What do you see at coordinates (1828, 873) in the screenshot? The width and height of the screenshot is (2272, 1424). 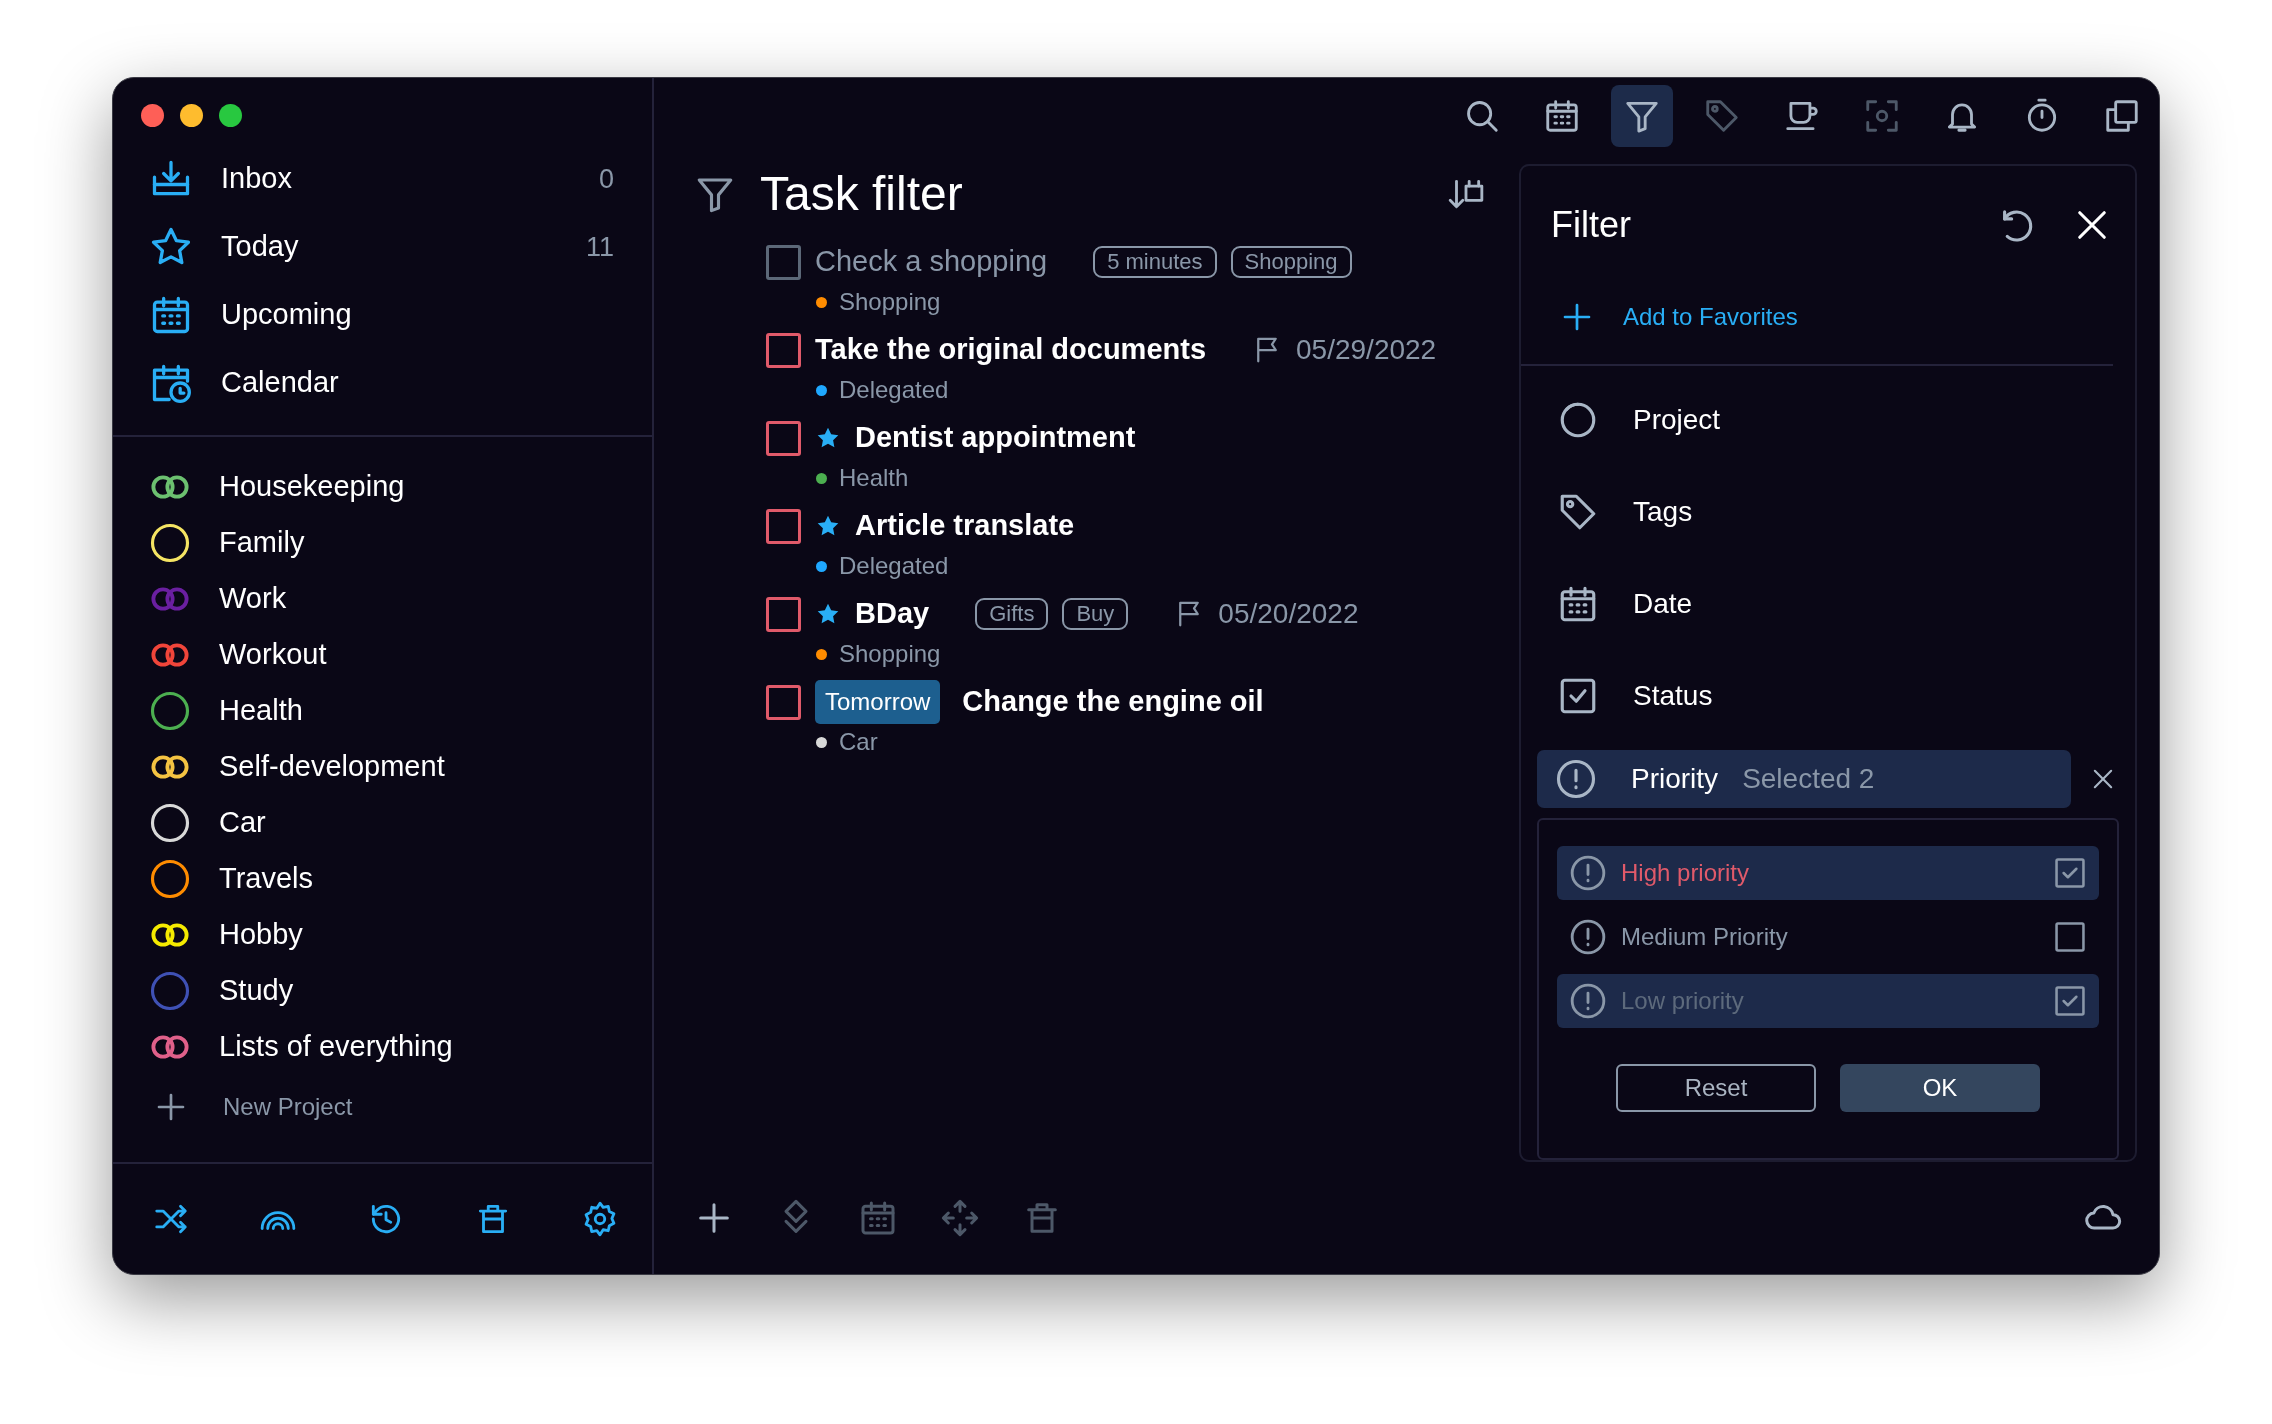 I see `priority-option: High priority` at bounding box center [1828, 873].